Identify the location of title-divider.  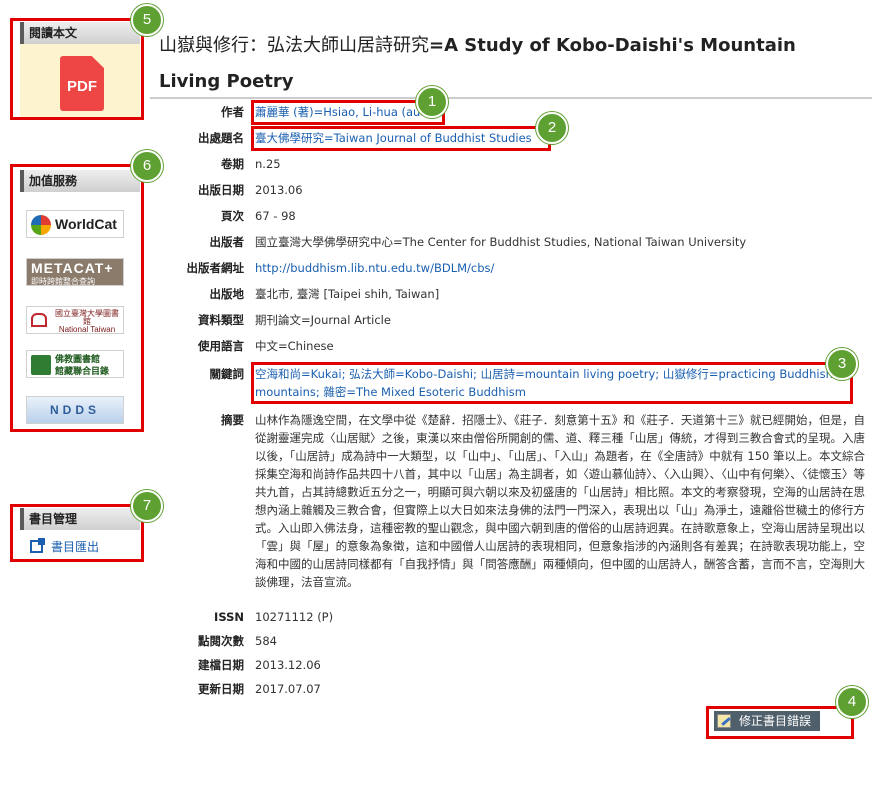
(511, 98).